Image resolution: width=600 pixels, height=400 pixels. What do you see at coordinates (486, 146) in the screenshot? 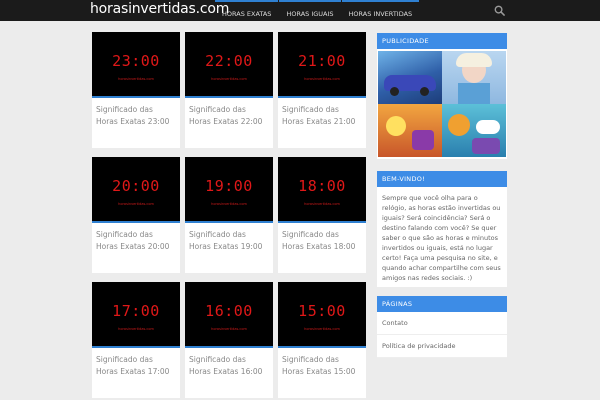
I see `cartoon-shape` at bounding box center [486, 146].